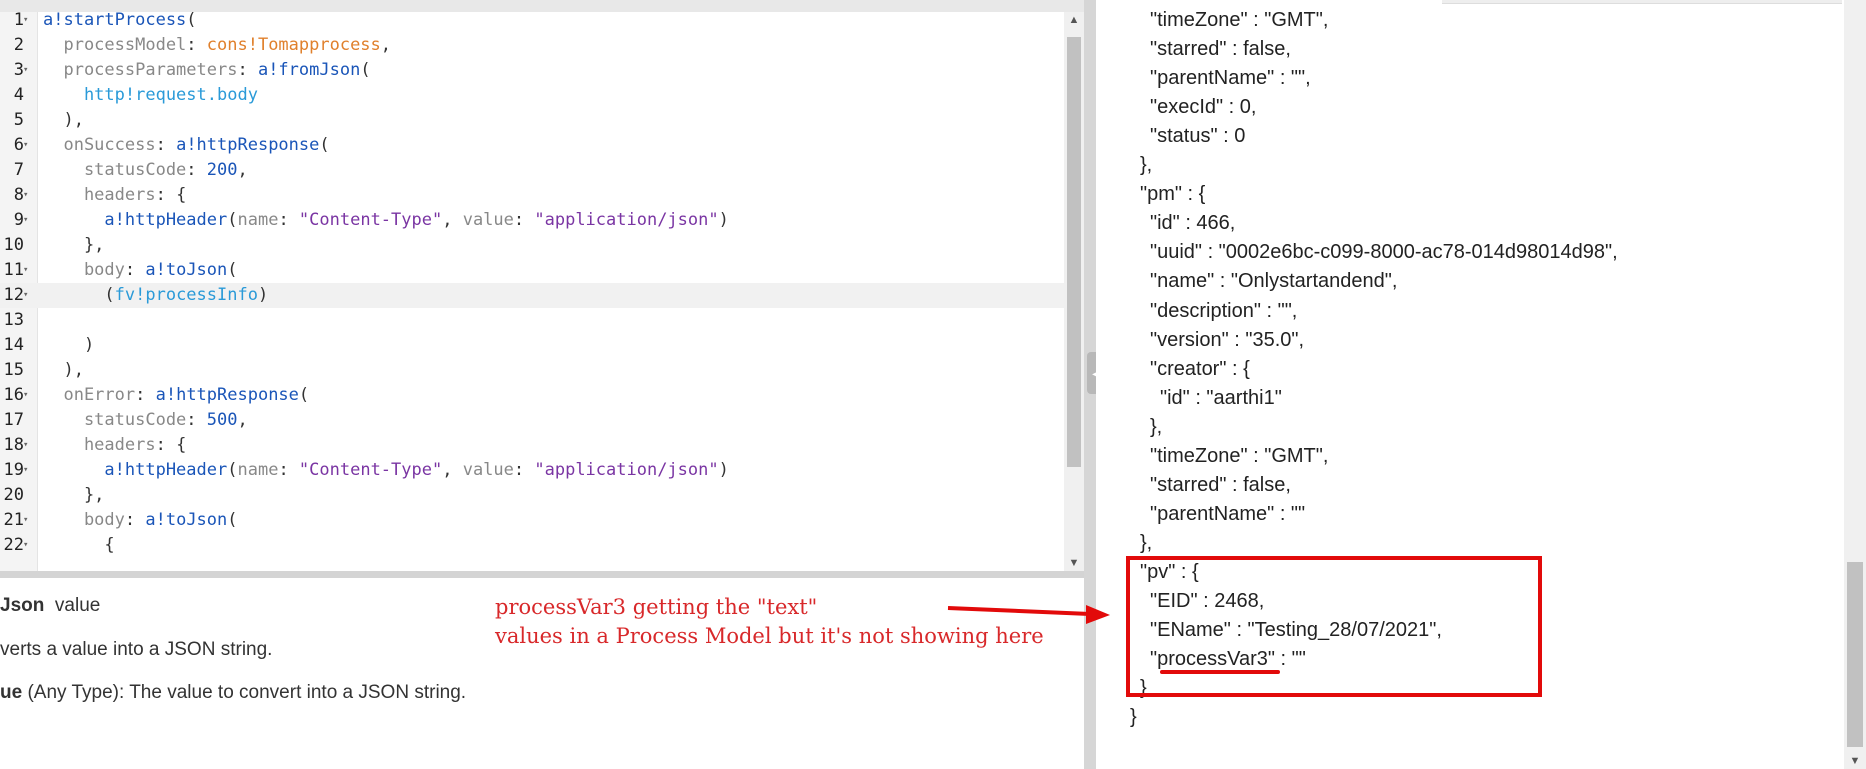  I want to click on annotation-arrow, so click(1019, 611).